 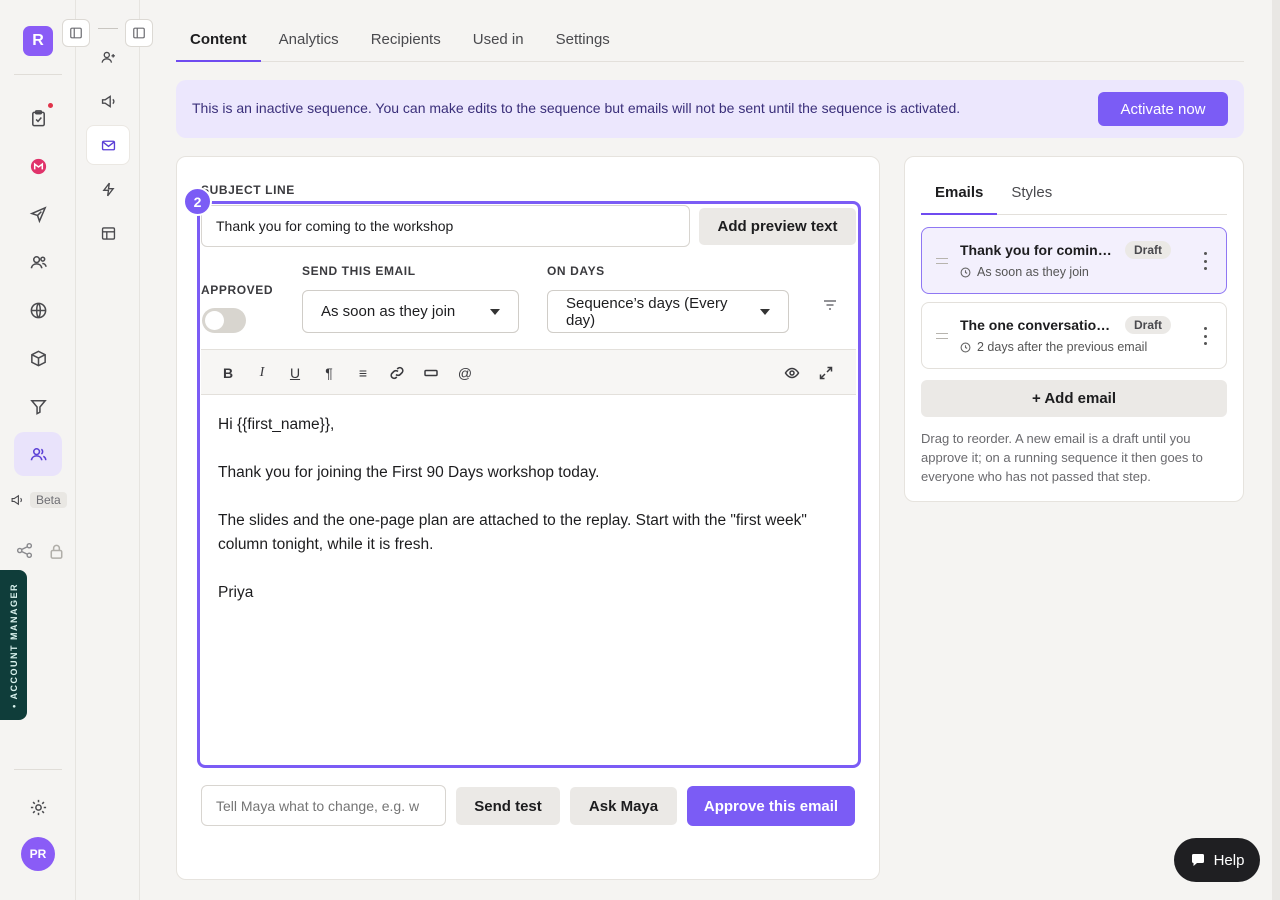 I want to click on account-manager-label: • ACCOUNT MANAGER, so click(x=13, y=645).